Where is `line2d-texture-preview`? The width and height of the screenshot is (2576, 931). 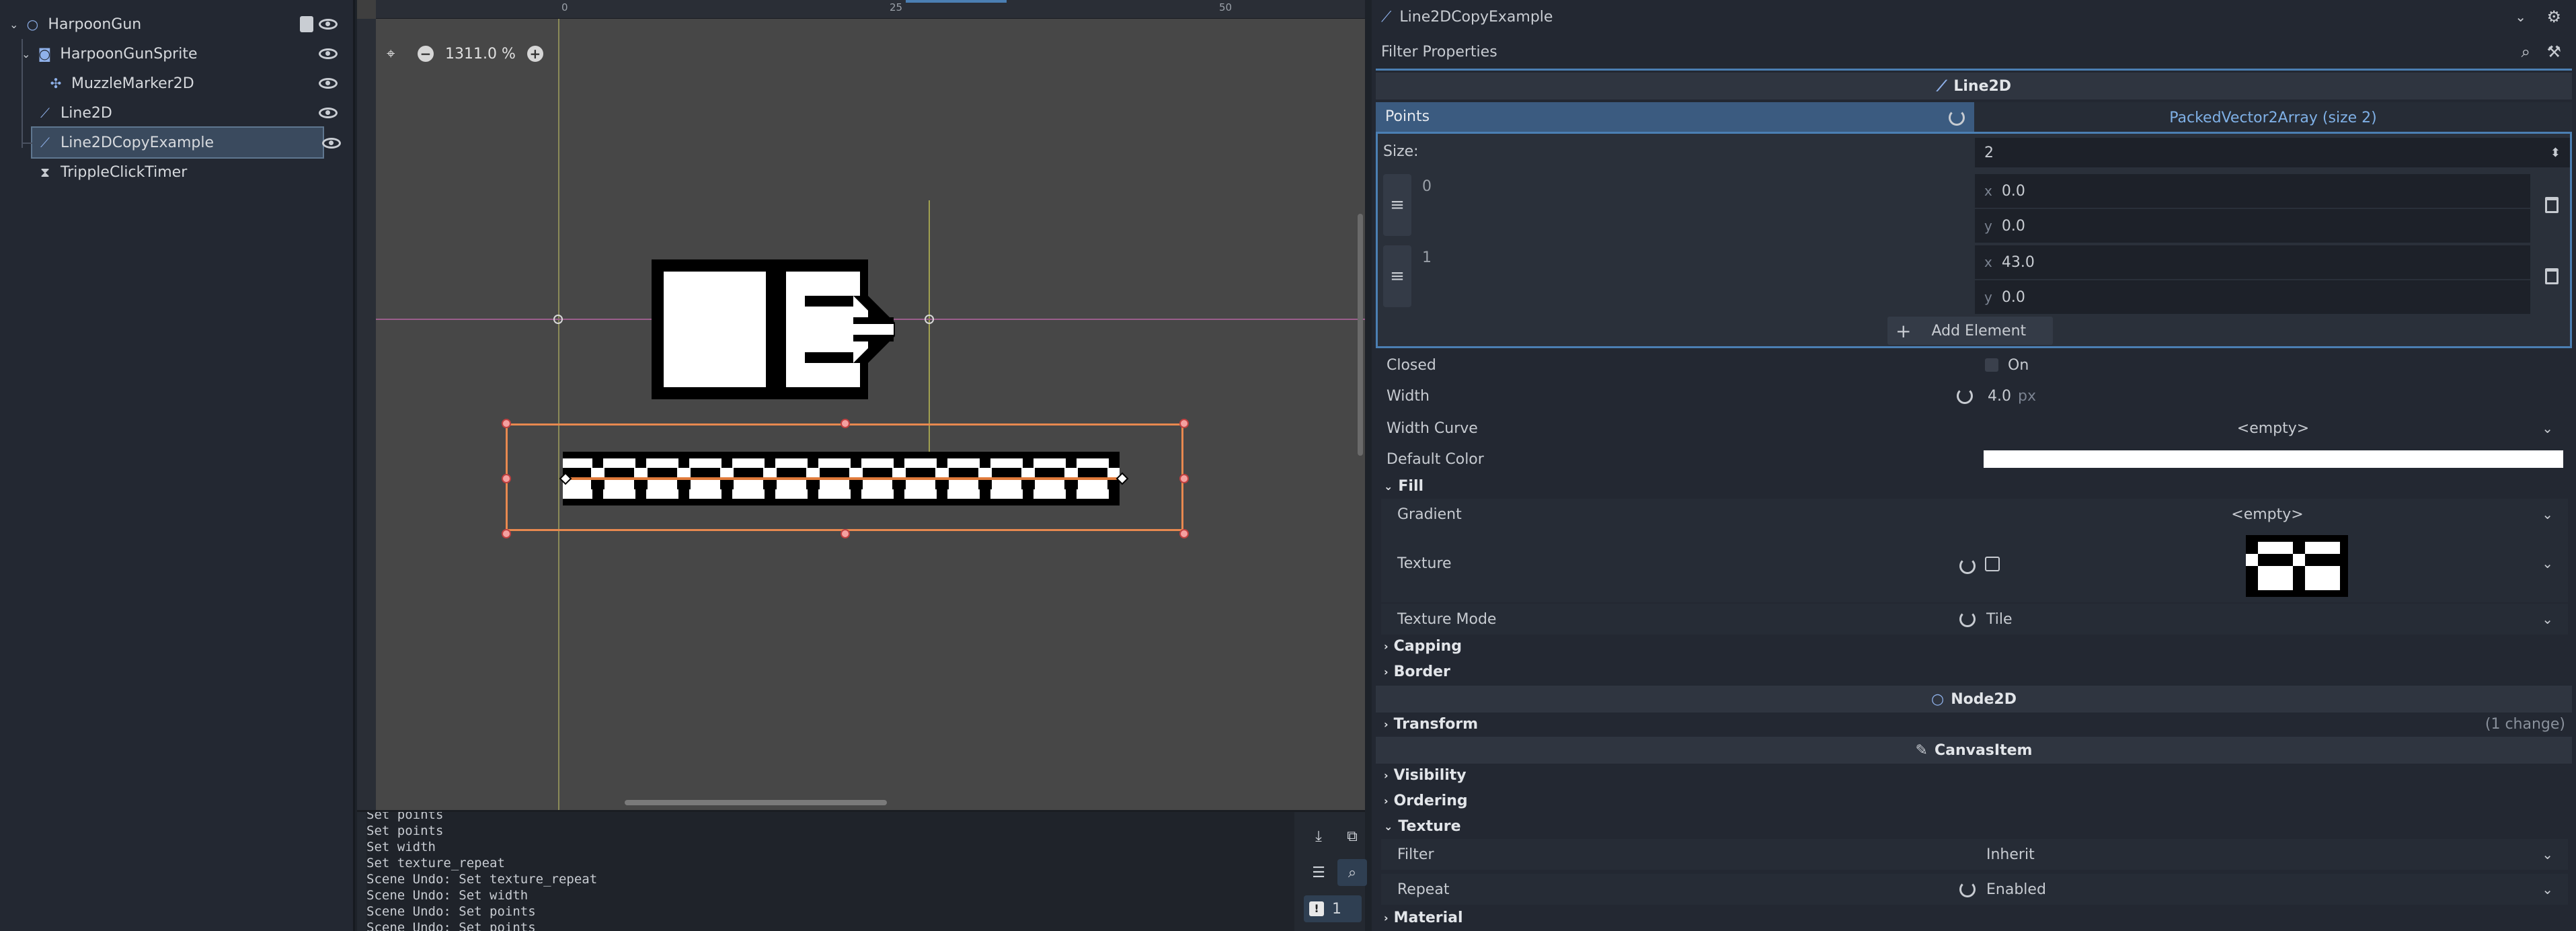
line2d-texture-preview is located at coordinates (844, 478).